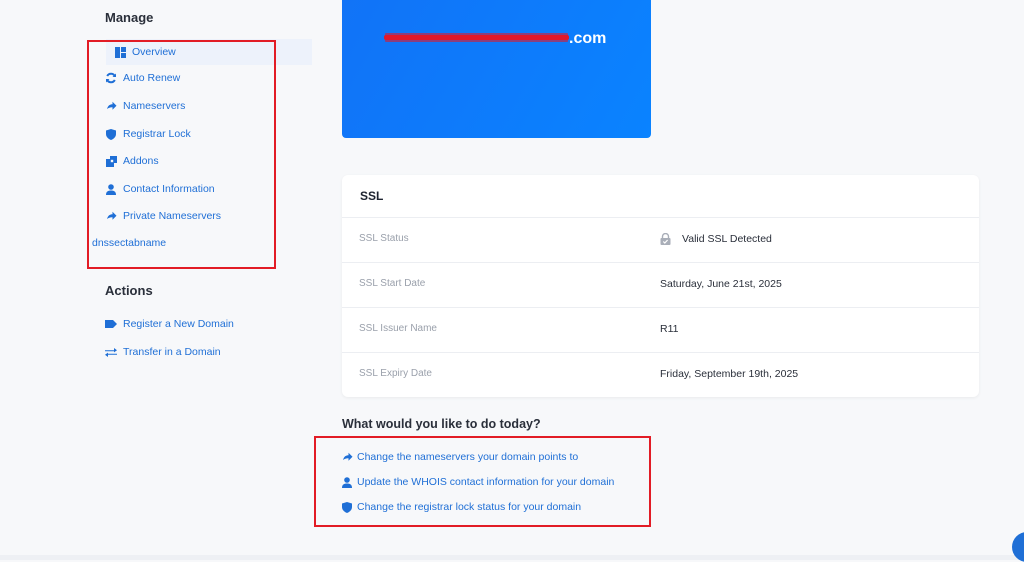 This screenshot has width=1024, height=562. Describe the element at coordinates (669, 329) in the screenshot. I see `ssl-row-value: R11` at that location.